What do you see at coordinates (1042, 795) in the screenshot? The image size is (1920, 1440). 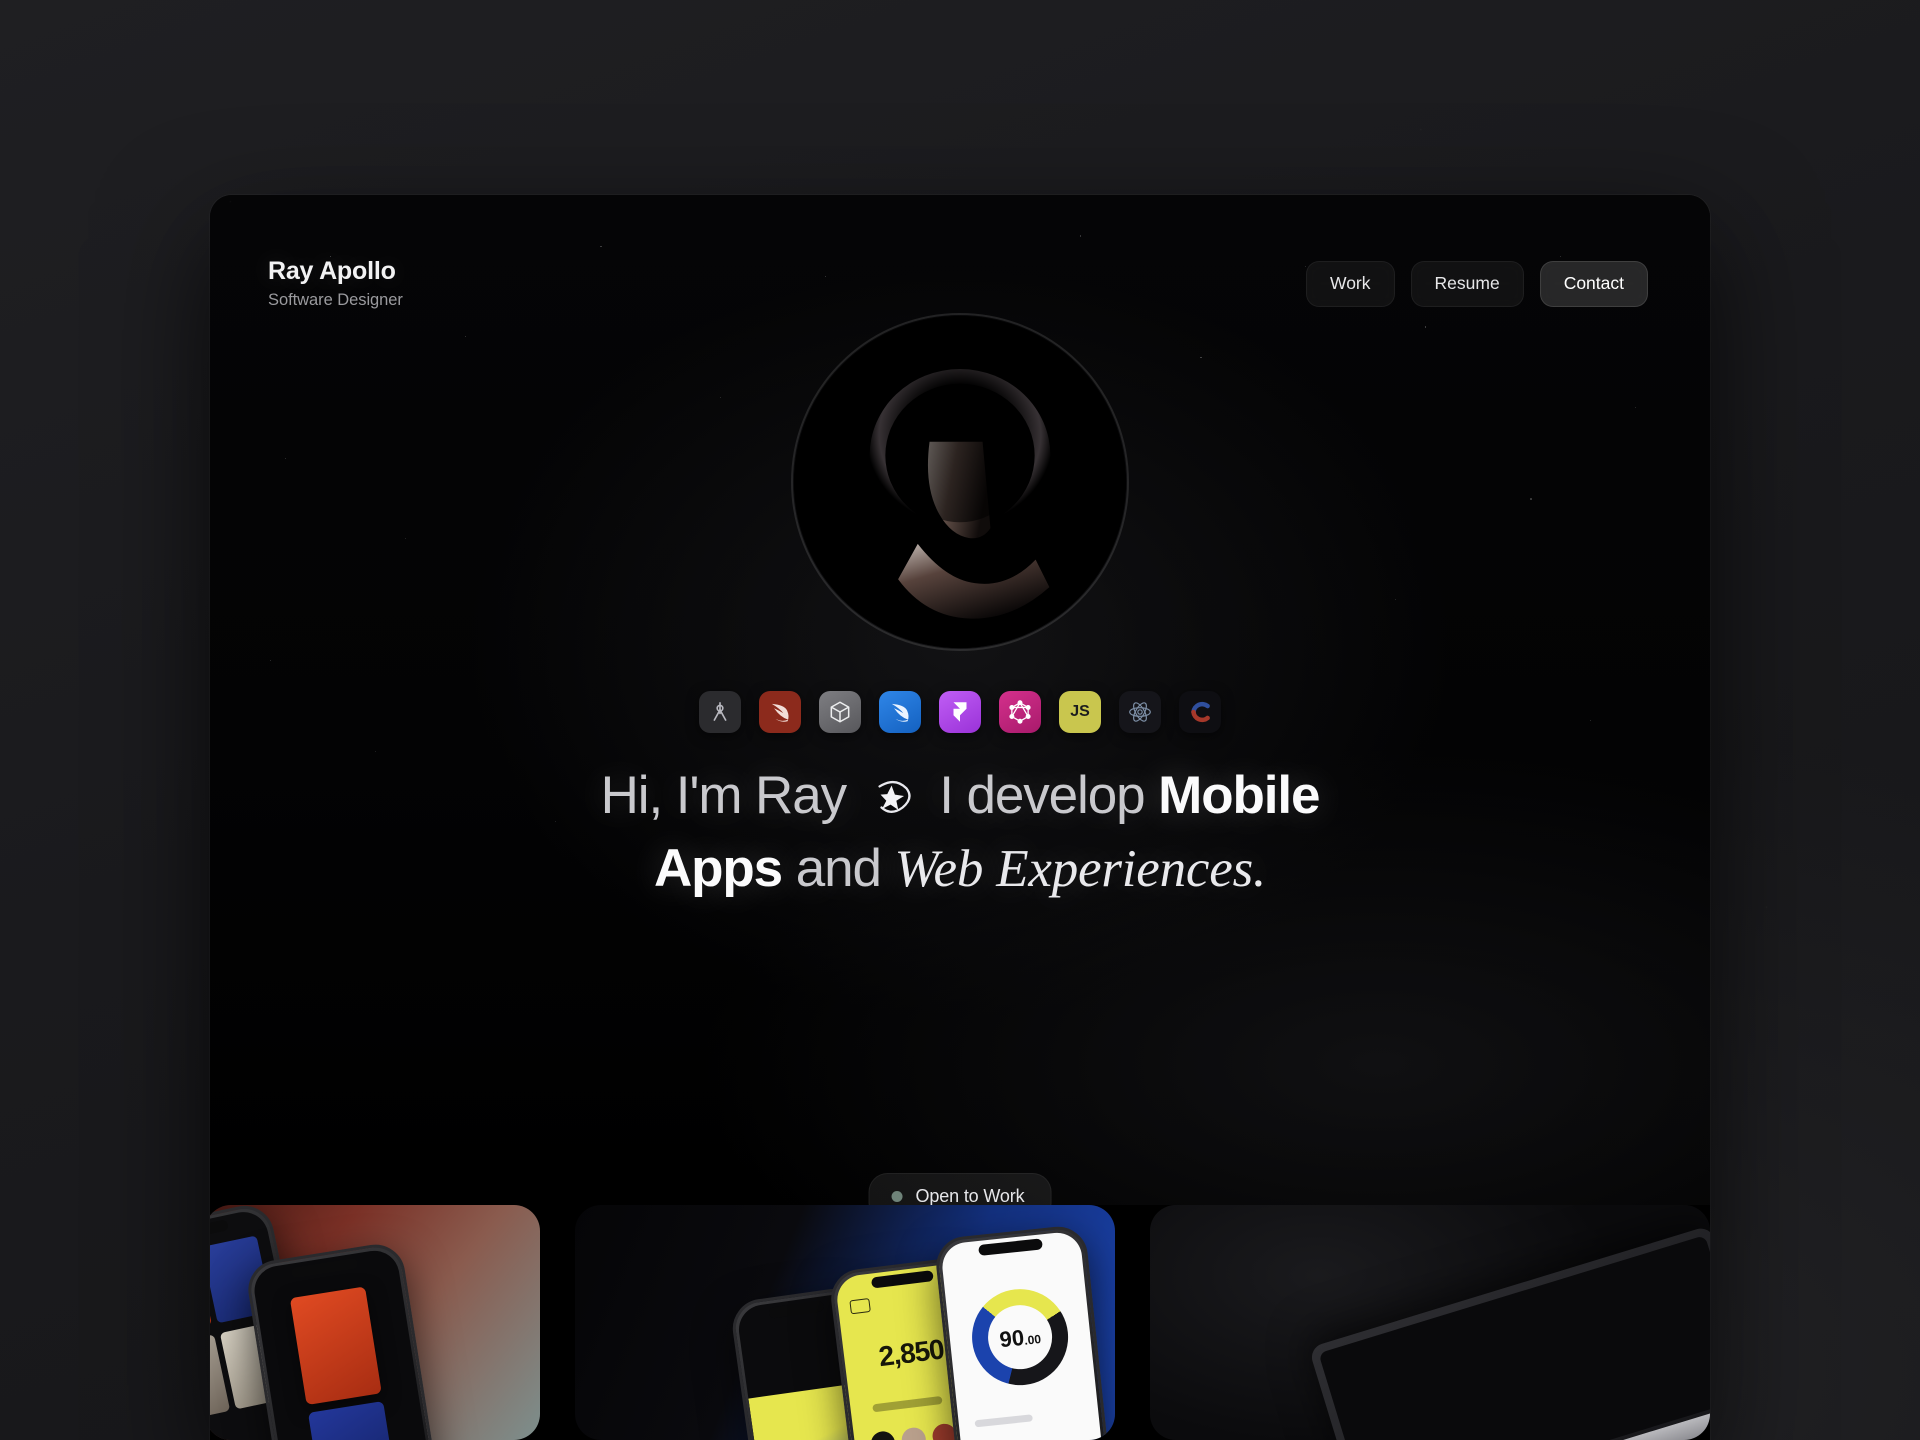 I see `headline-verb: I develop` at bounding box center [1042, 795].